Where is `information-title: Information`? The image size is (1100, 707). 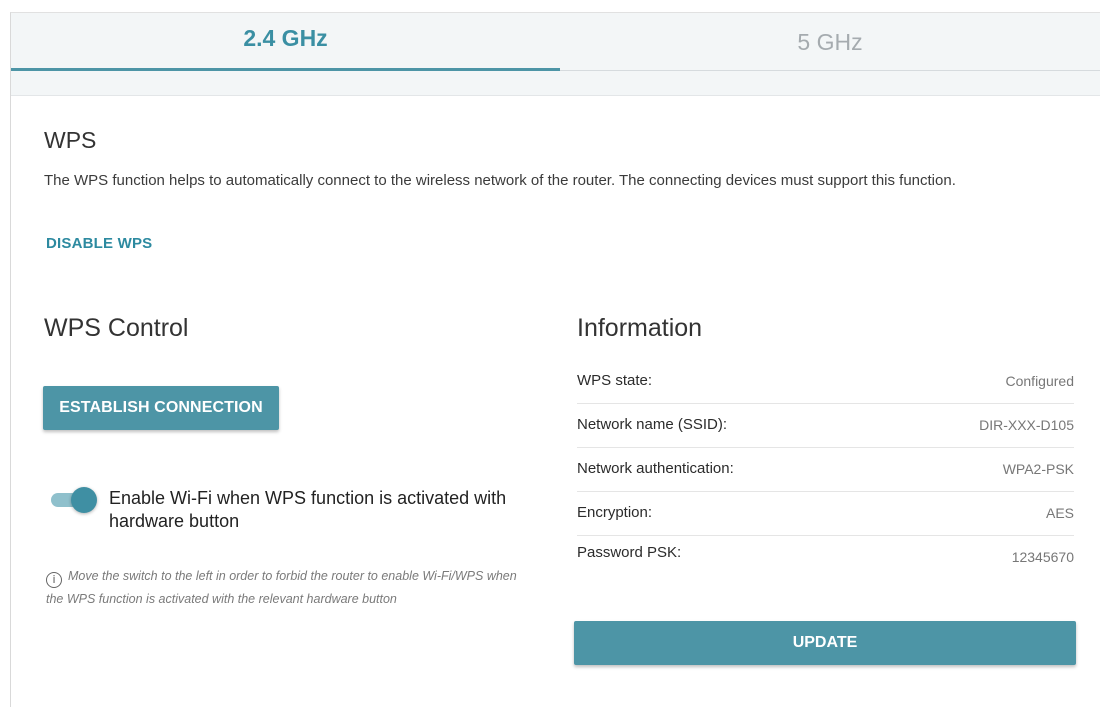 information-title: Information is located at coordinates (640, 328).